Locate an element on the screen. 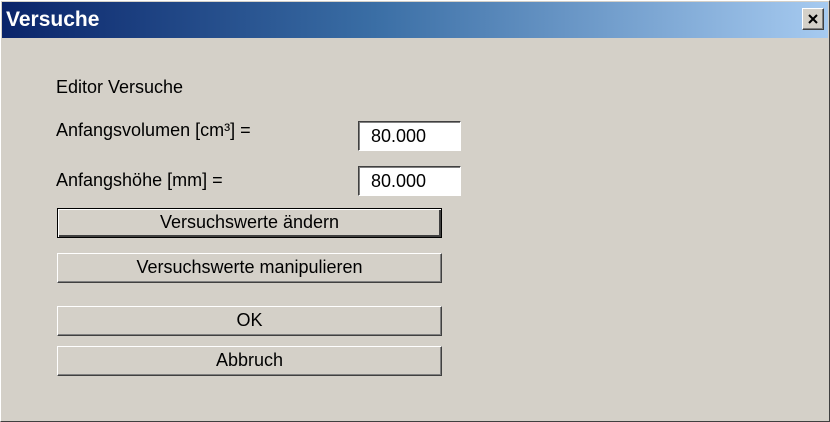 The height and width of the screenshot is (422, 830). initial-volume-label: Anfangsvolumen [cm³] = is located at coordinates (153, 130).